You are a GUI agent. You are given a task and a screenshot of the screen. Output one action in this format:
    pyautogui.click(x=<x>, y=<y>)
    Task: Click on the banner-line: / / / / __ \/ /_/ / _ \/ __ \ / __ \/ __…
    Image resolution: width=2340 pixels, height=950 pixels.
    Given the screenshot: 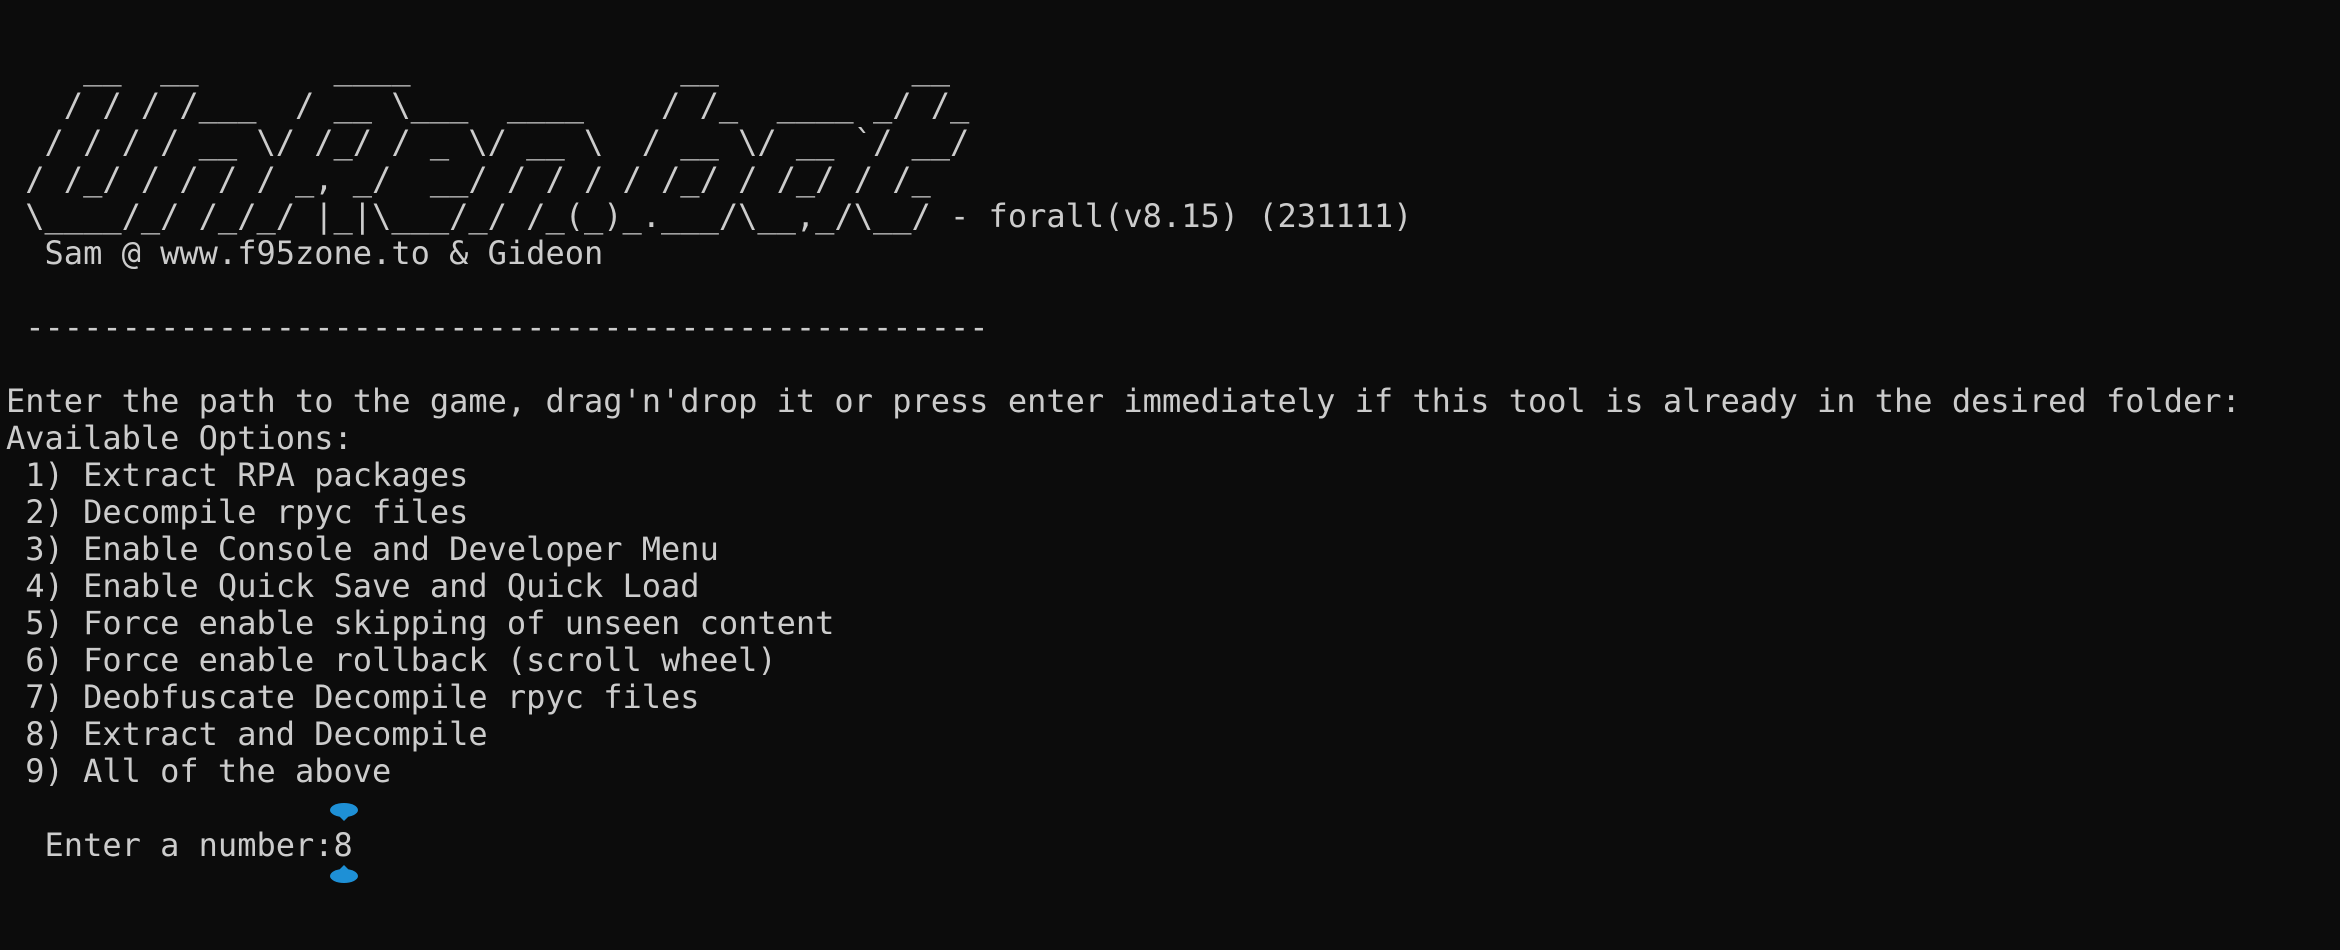 What is the action you would take?
    pyautogui.click(x=488, y=142)
    